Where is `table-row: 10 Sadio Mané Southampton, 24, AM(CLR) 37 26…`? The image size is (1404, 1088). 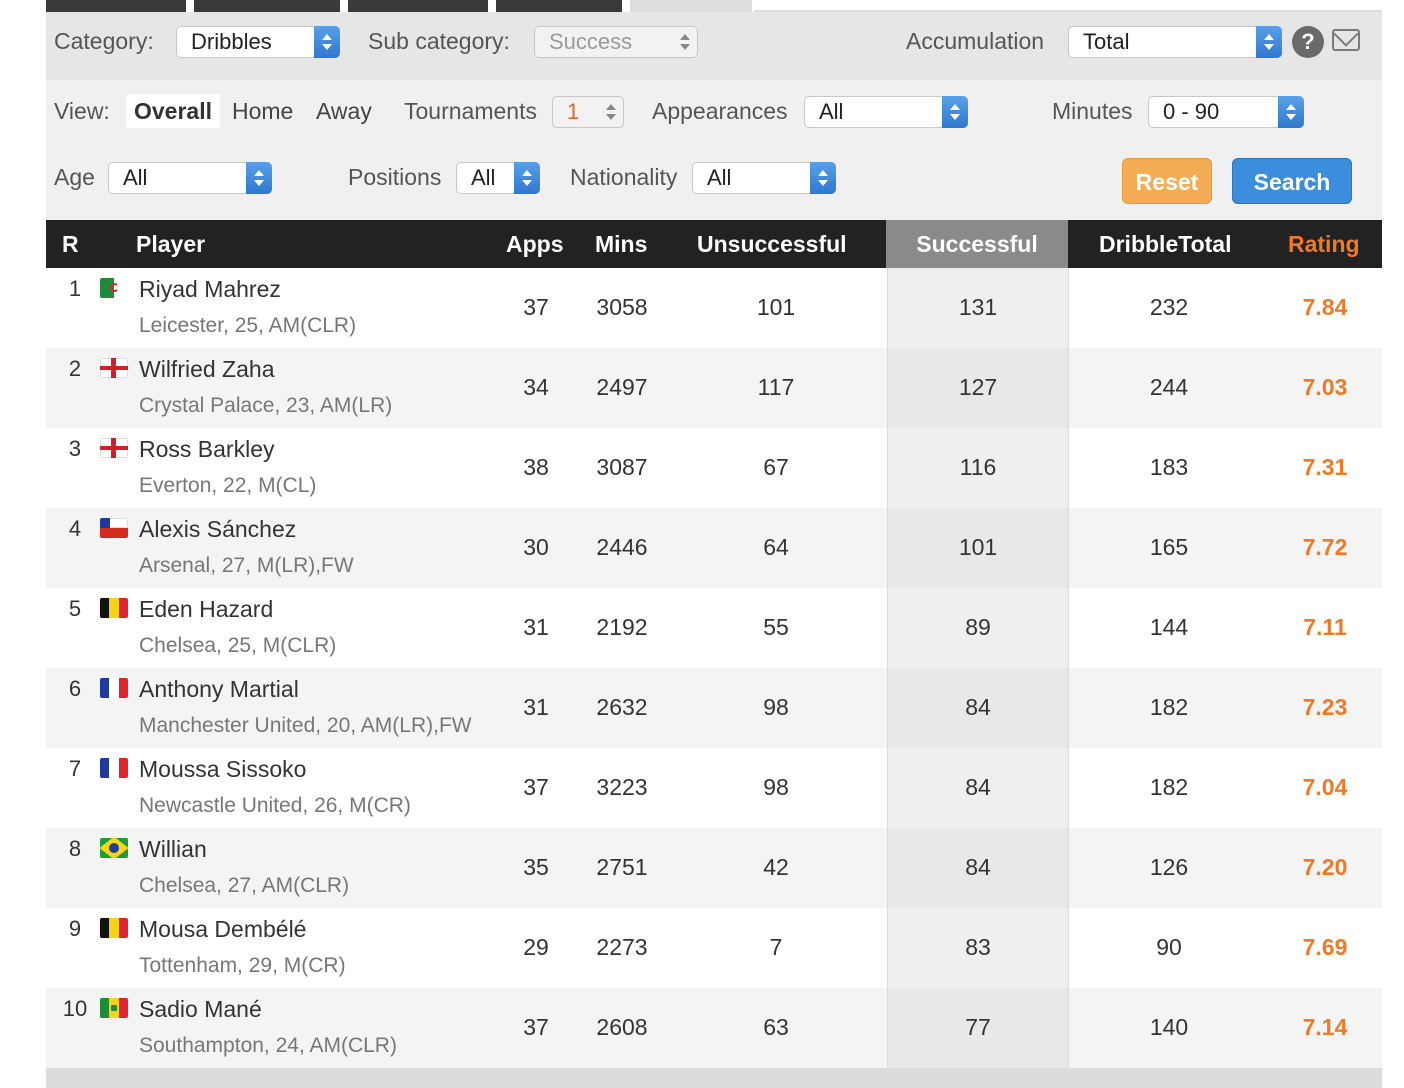
table-row: 10 Sadio Mané Southampton, 24, AM(CLR) 37 26… is located at coordinates (714, 1028).